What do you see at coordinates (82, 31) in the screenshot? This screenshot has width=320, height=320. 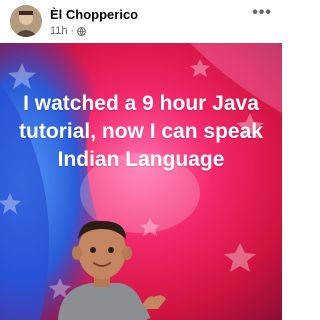 I see `globe-icon` at bounding box center [82, 31].